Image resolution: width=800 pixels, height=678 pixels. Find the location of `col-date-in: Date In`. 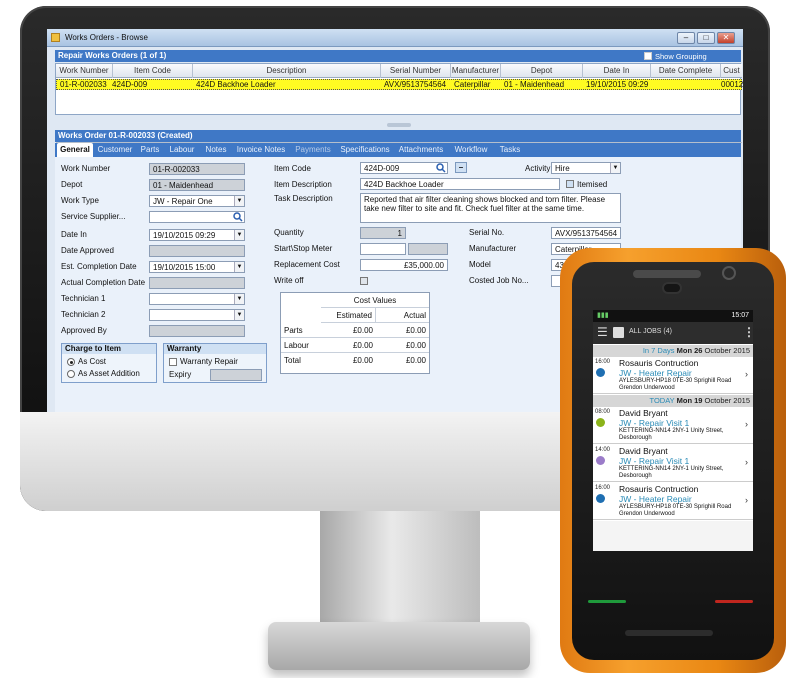

col-date-in: Date In is located at coordinates (617, 71).